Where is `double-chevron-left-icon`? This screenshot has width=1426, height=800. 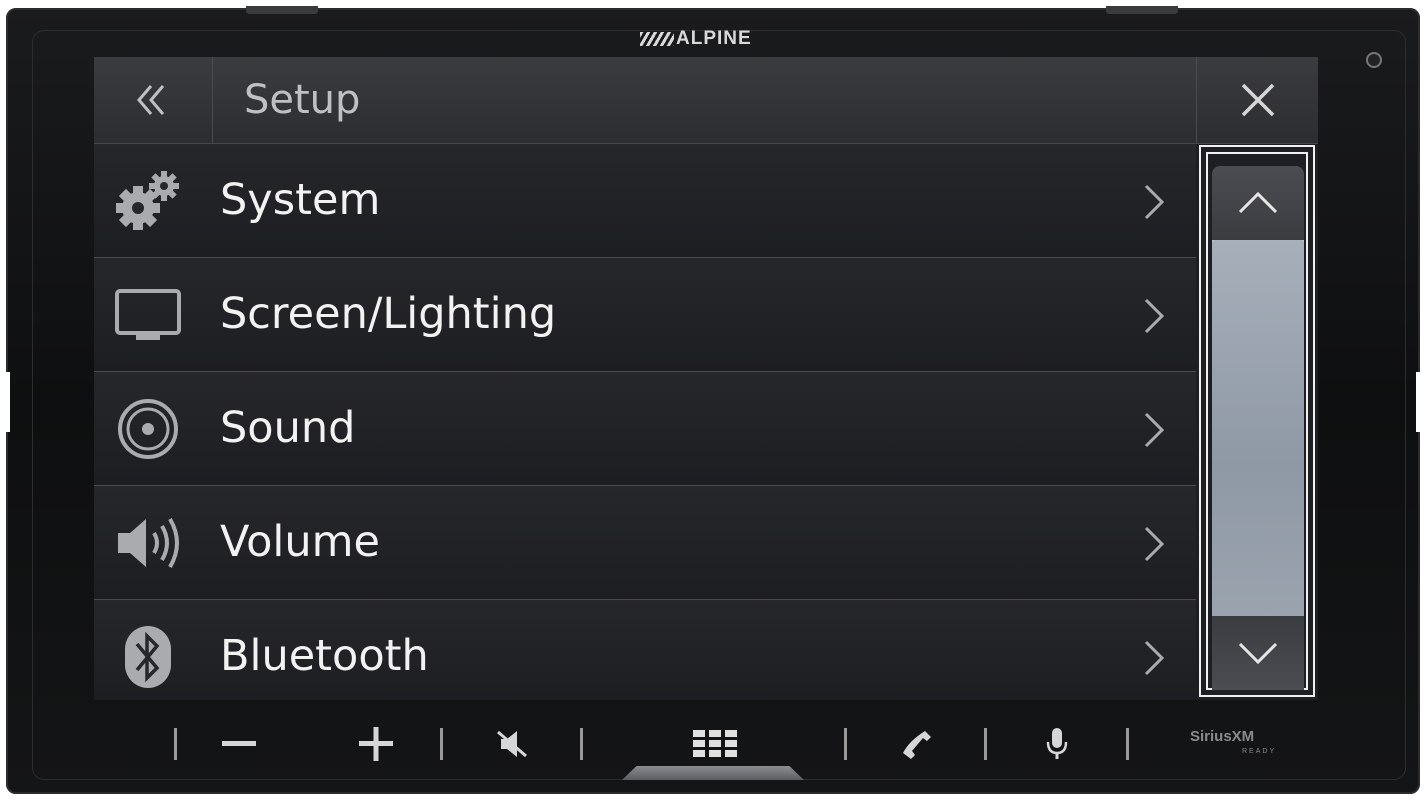
double-chevron-left-icon is located at coordinates (151, 100).